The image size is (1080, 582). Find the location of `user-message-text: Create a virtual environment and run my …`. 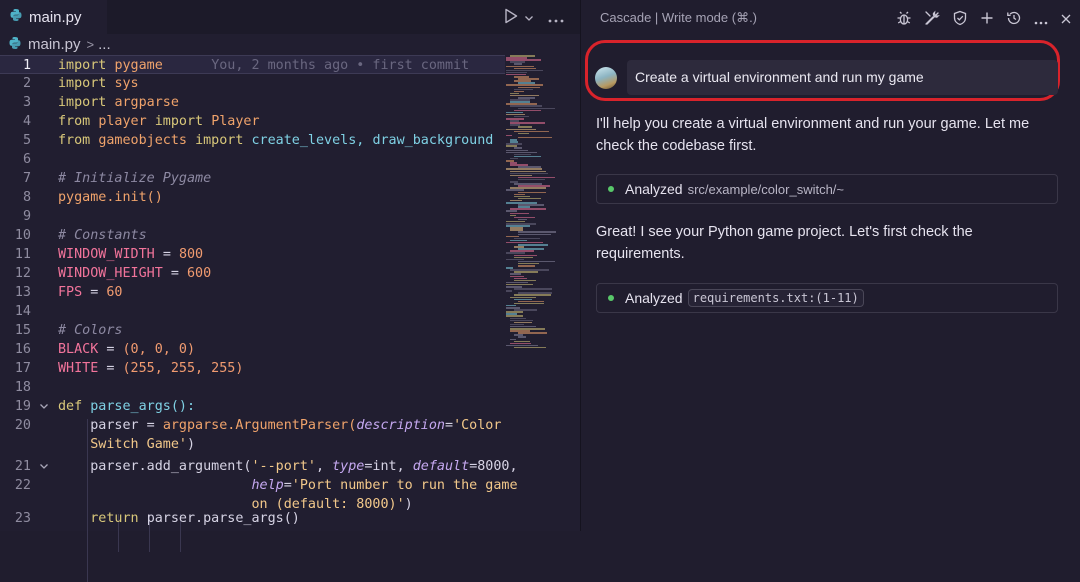

user-message-text: Create a virtual environment and run my … is located at coordinates (842, 77).